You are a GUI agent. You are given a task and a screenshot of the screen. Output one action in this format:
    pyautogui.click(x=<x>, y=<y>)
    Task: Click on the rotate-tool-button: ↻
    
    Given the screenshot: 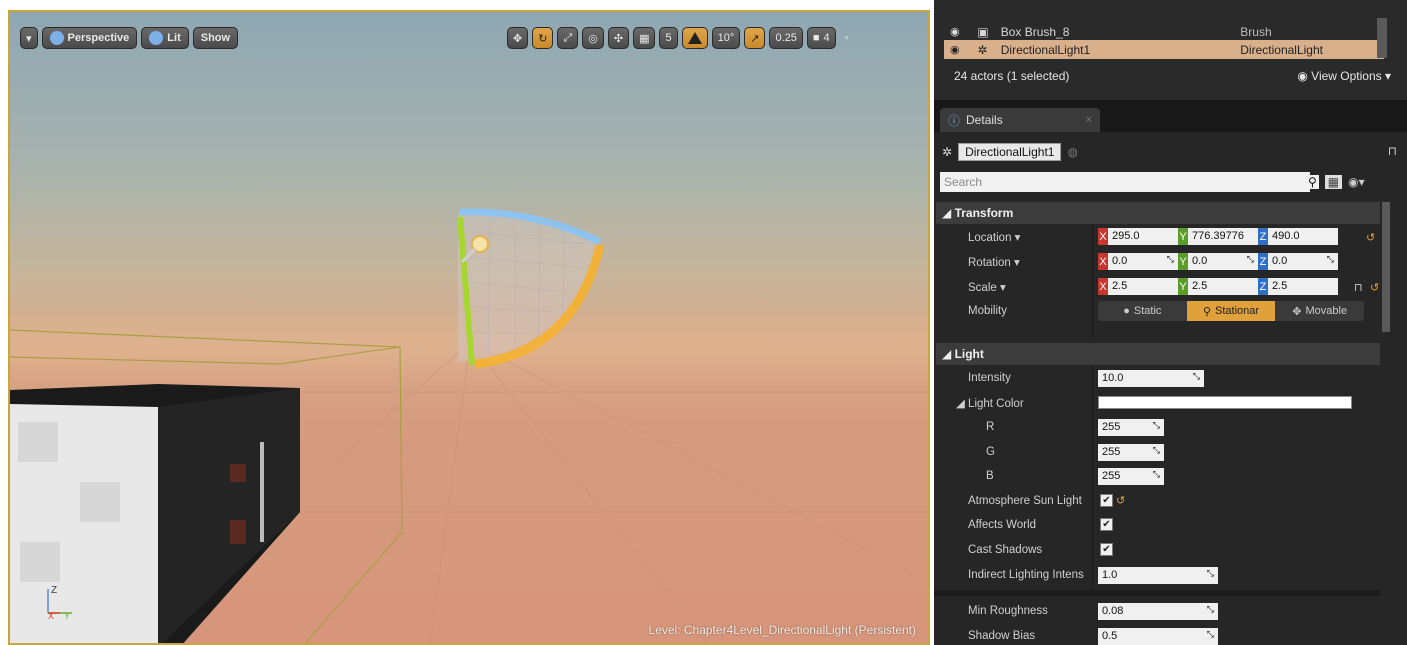 What is the action you would take?
    pyautogui.click(x=543, y=38)
    